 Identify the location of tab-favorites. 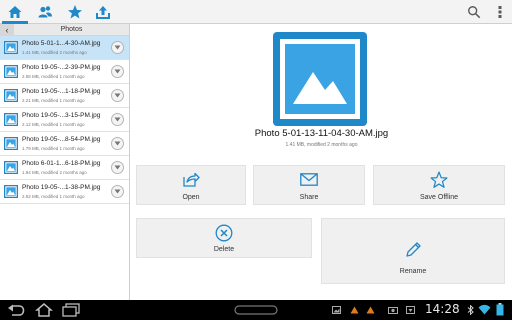
(75, 12).